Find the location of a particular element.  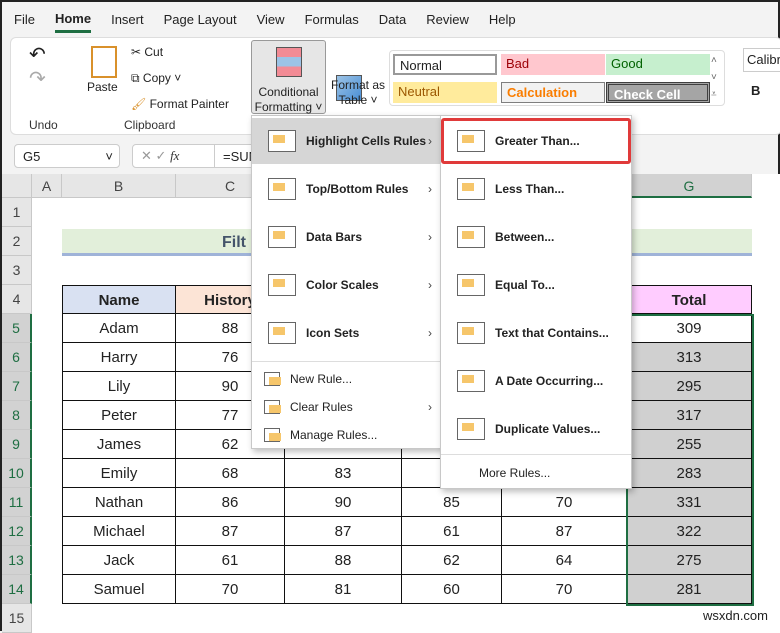

redo-icon: ↷ is located at coordinates (37, 78).